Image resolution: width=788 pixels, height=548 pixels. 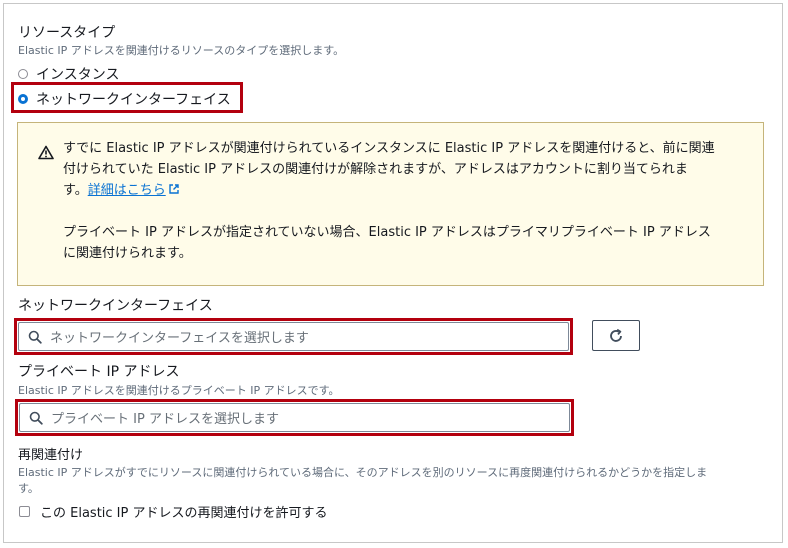 What do you see at coordinates (179, 390) in the screenshot?
I see `private-ip-description: Elastic IP アドレスを関連付けるプライベート IP アドレスです。` at bounding box center [179, 390].